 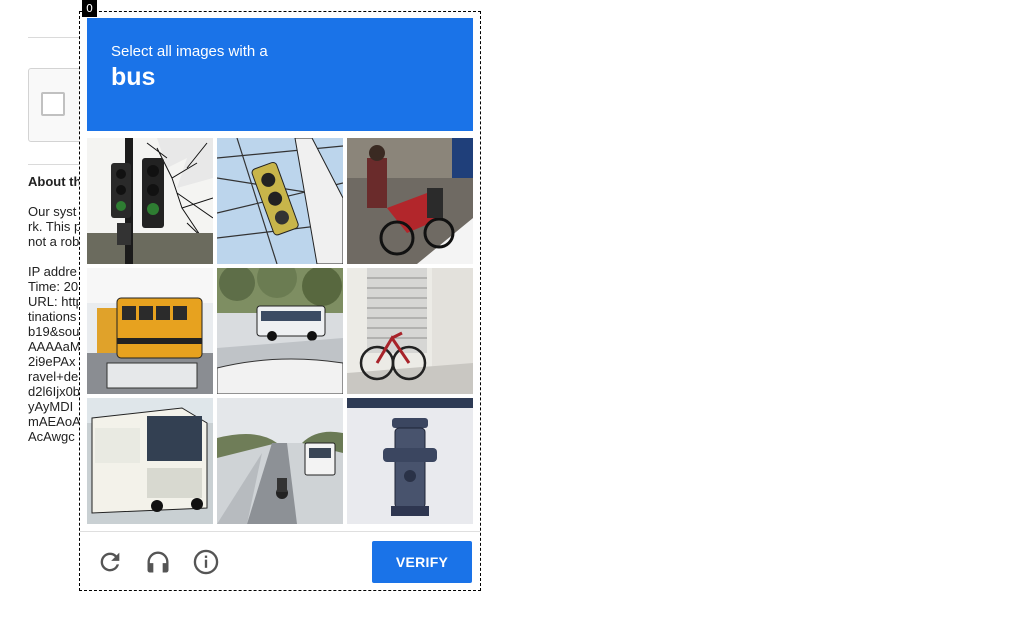 What do you see at coordinates (51, 406) in the screenshot?
I see `body-text-line: yAyMDI` at bounding box center [51, 406].